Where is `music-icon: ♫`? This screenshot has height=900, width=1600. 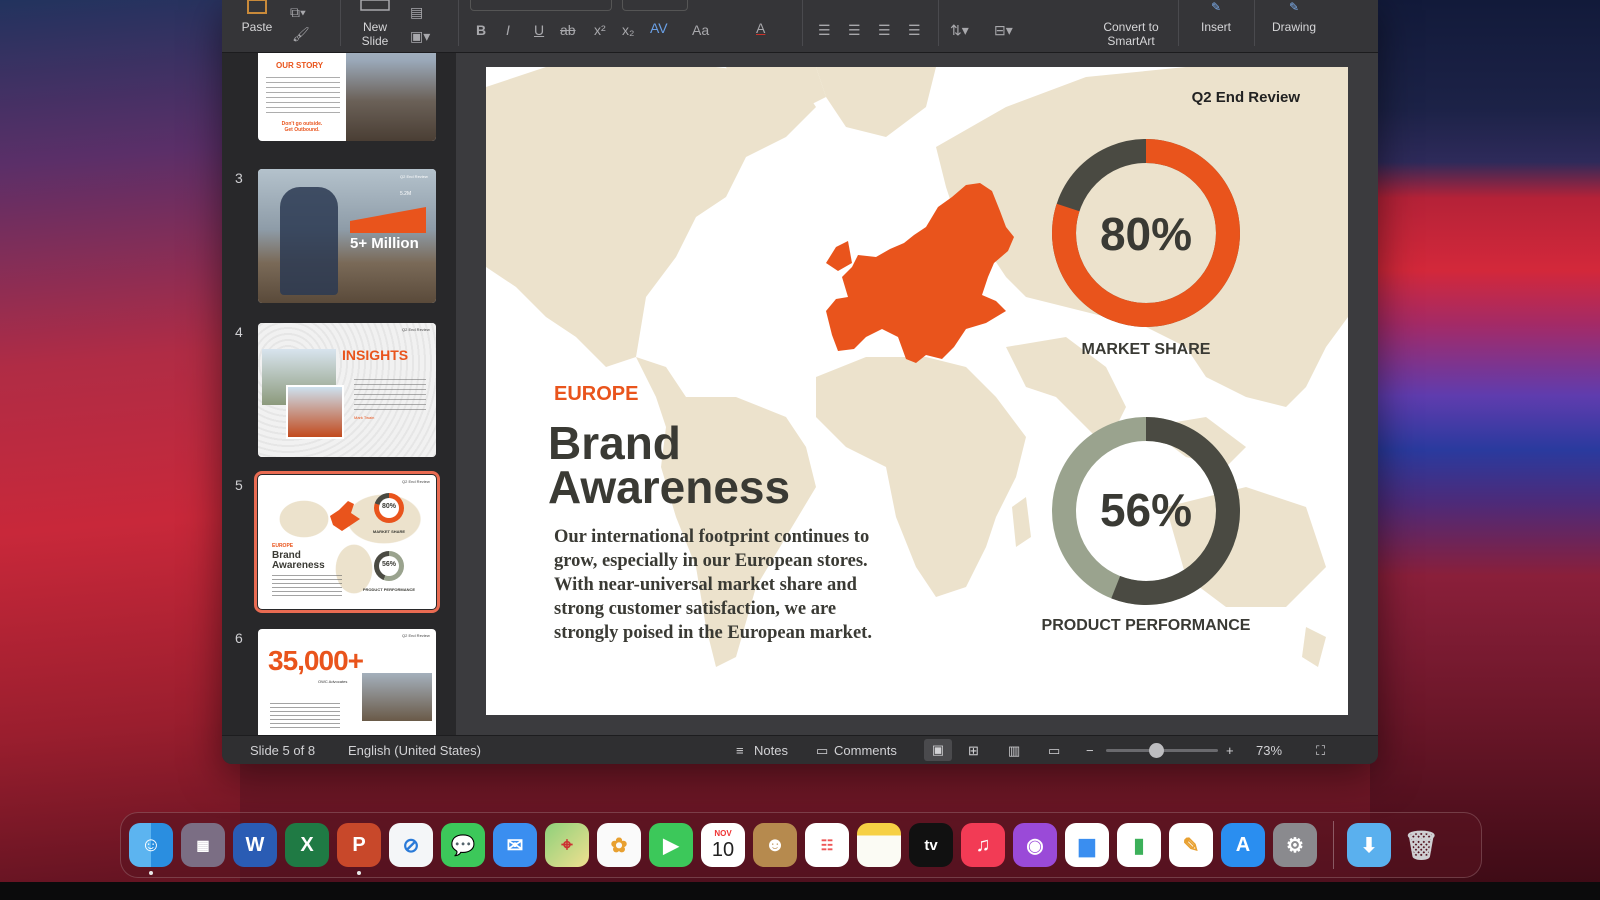
music-icon: ♫ is located at coordinates (983, 845).